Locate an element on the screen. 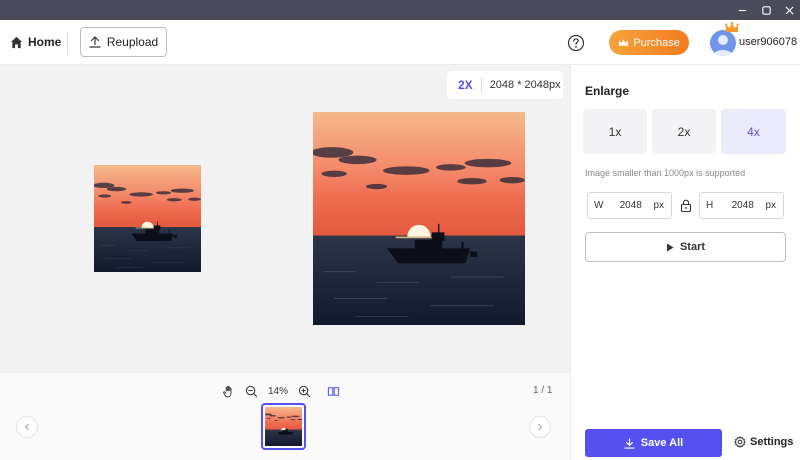 The height and width of the screenshot is (460, 800). width-field: W 2048 px is located at coordinates (629, 205).